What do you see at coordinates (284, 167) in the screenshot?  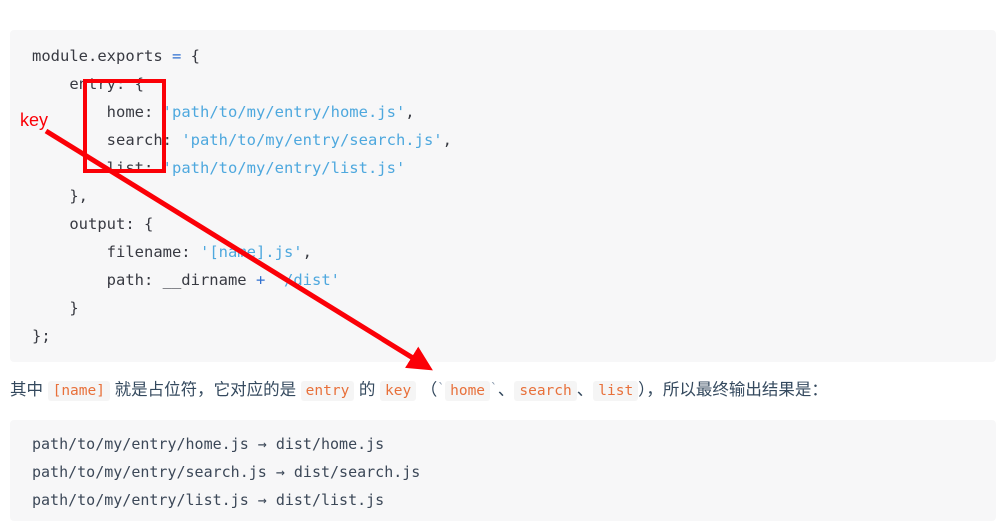 I see `code-token: 'path/to/my/entry/list.js'` at bounding box center [284, 167].